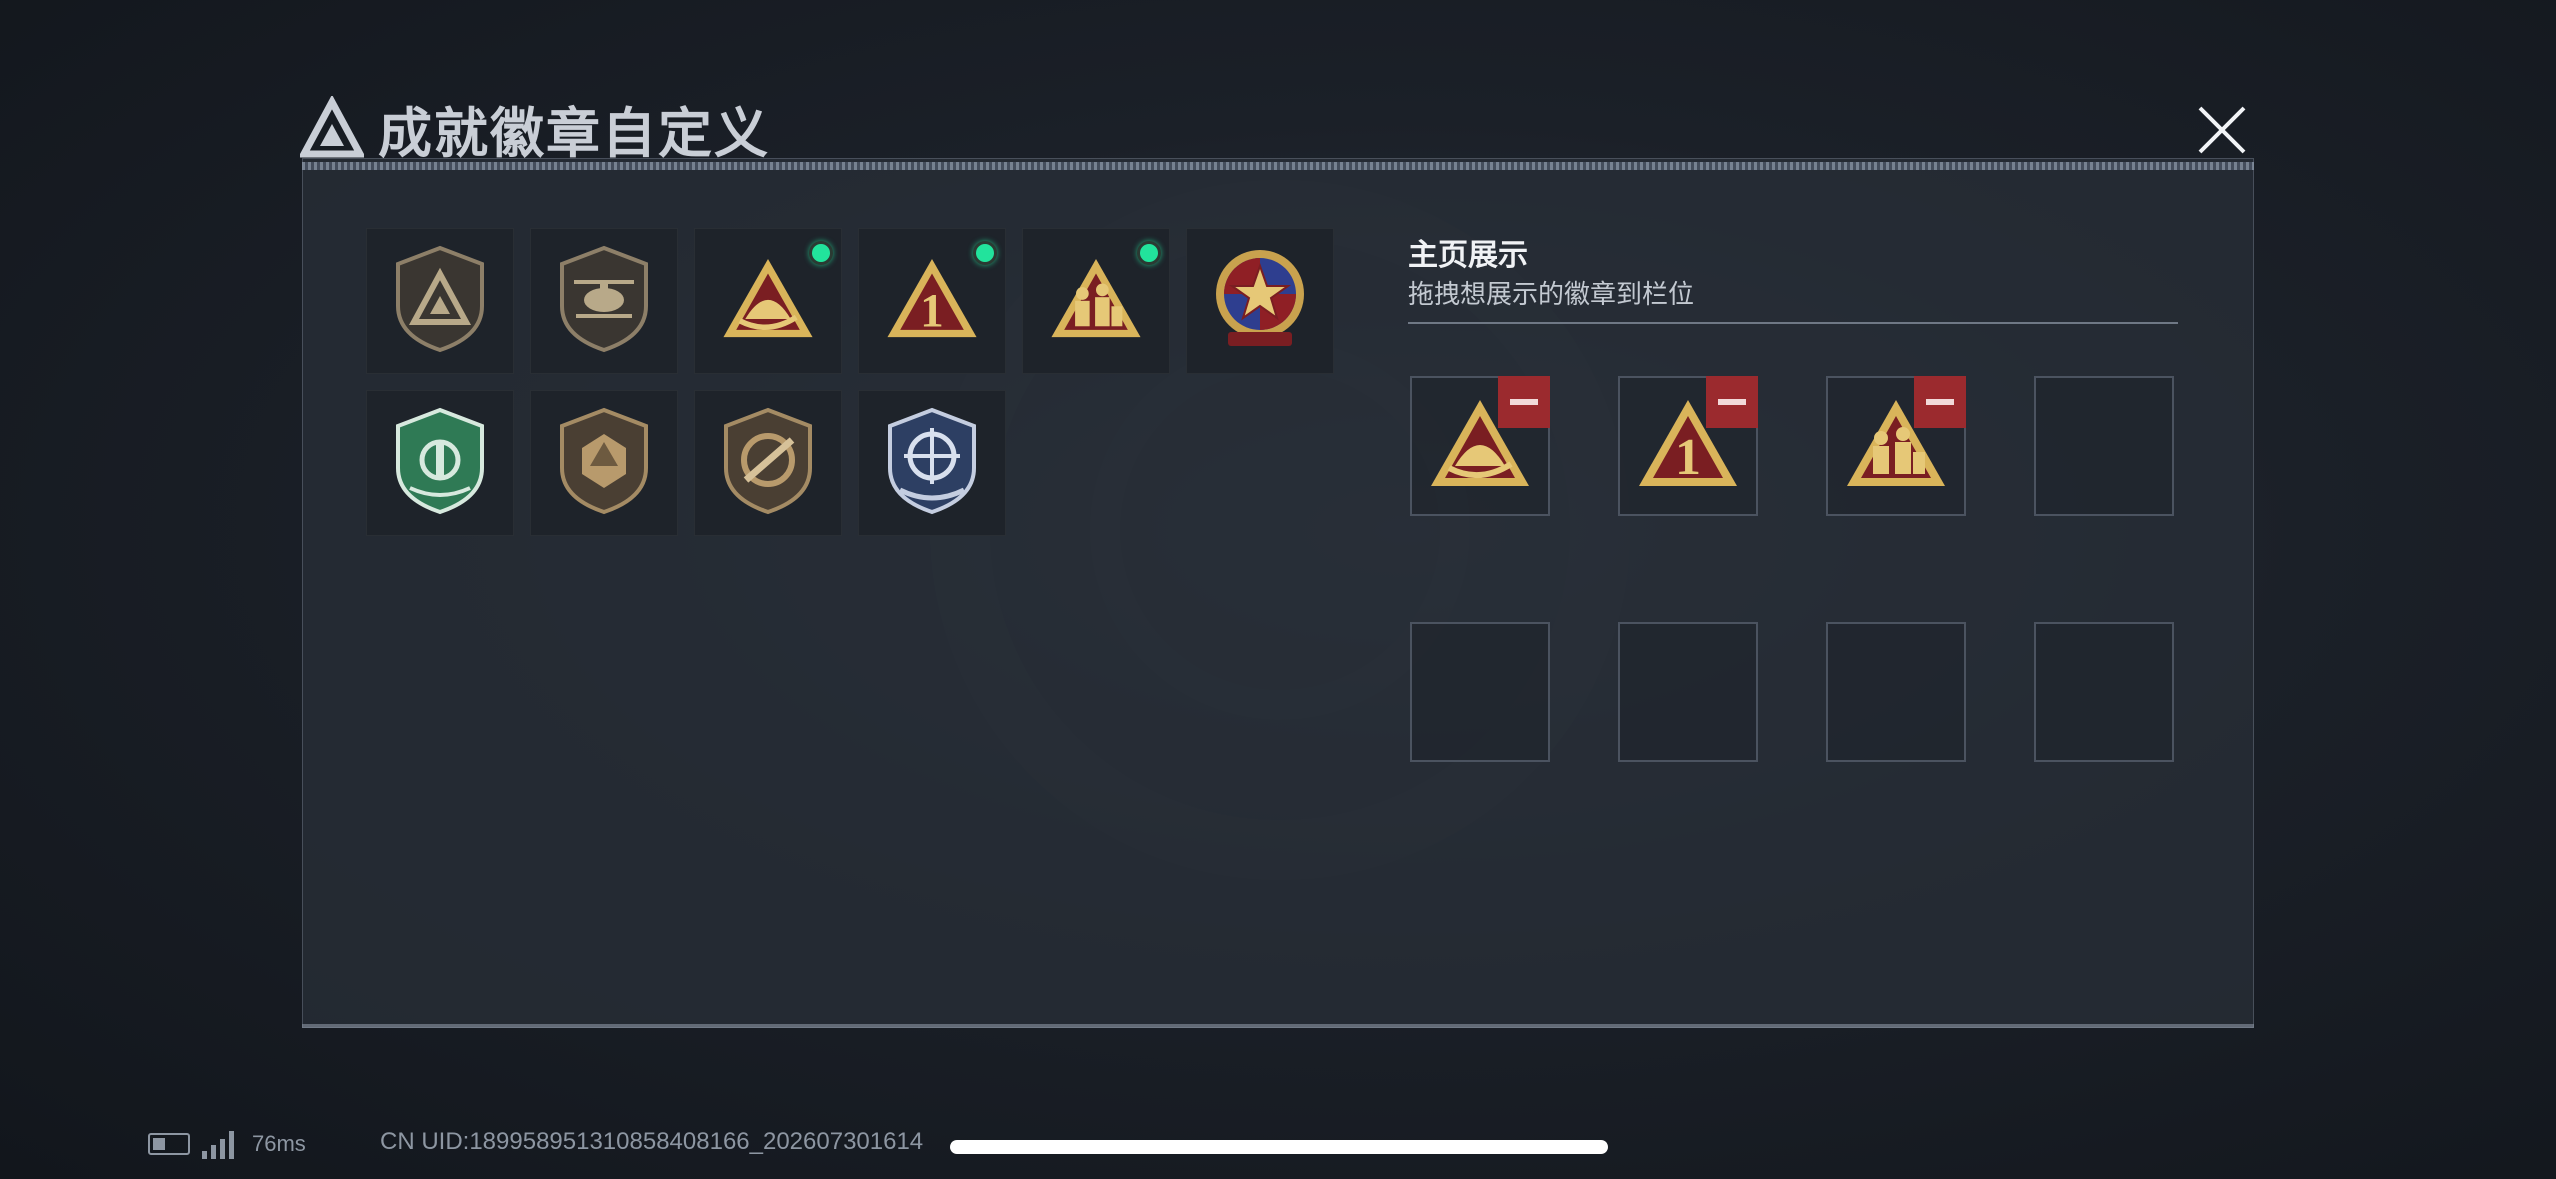 The width and height of the screenshot is (2556, 1179). What do you see at coordinates (169, 1144) in the screenshot?
I see `battery-icon` at bounding box center [169, 1144].